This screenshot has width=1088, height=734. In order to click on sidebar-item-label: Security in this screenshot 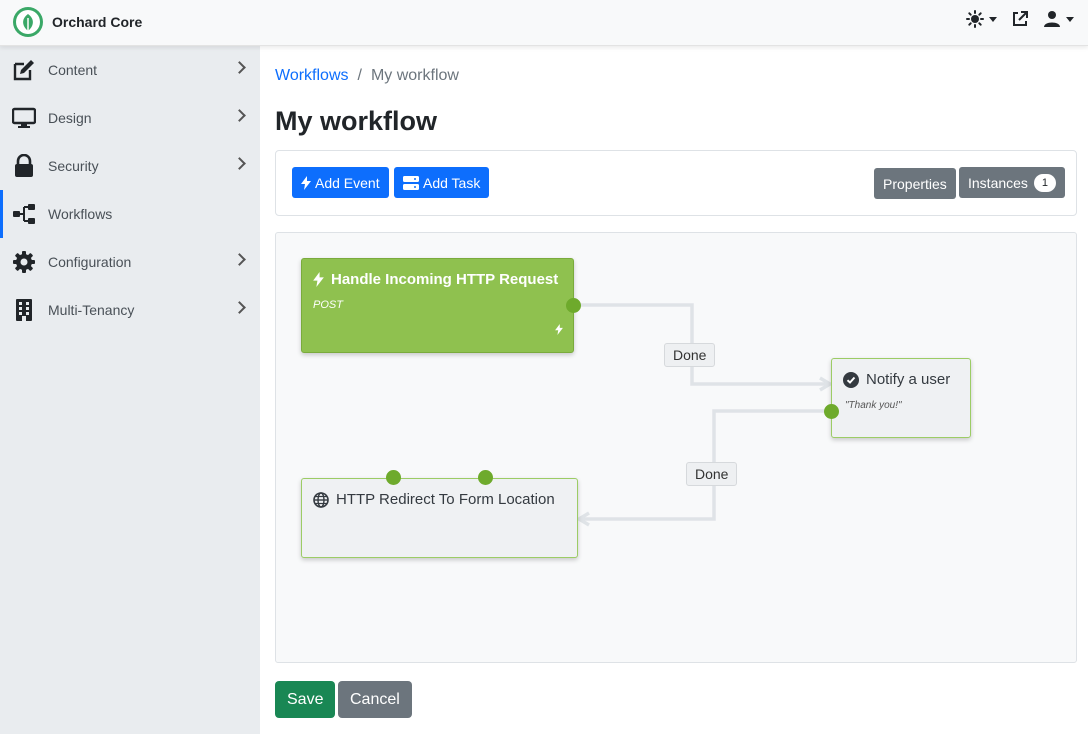, I will do `click(73, 166)`.